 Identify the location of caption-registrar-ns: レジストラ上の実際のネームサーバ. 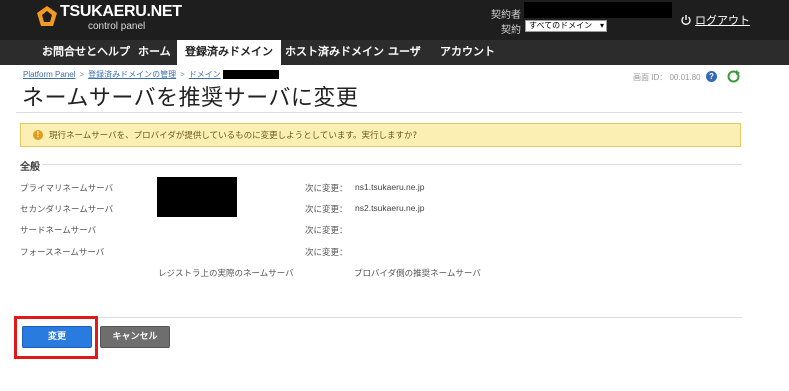
(226, 274).